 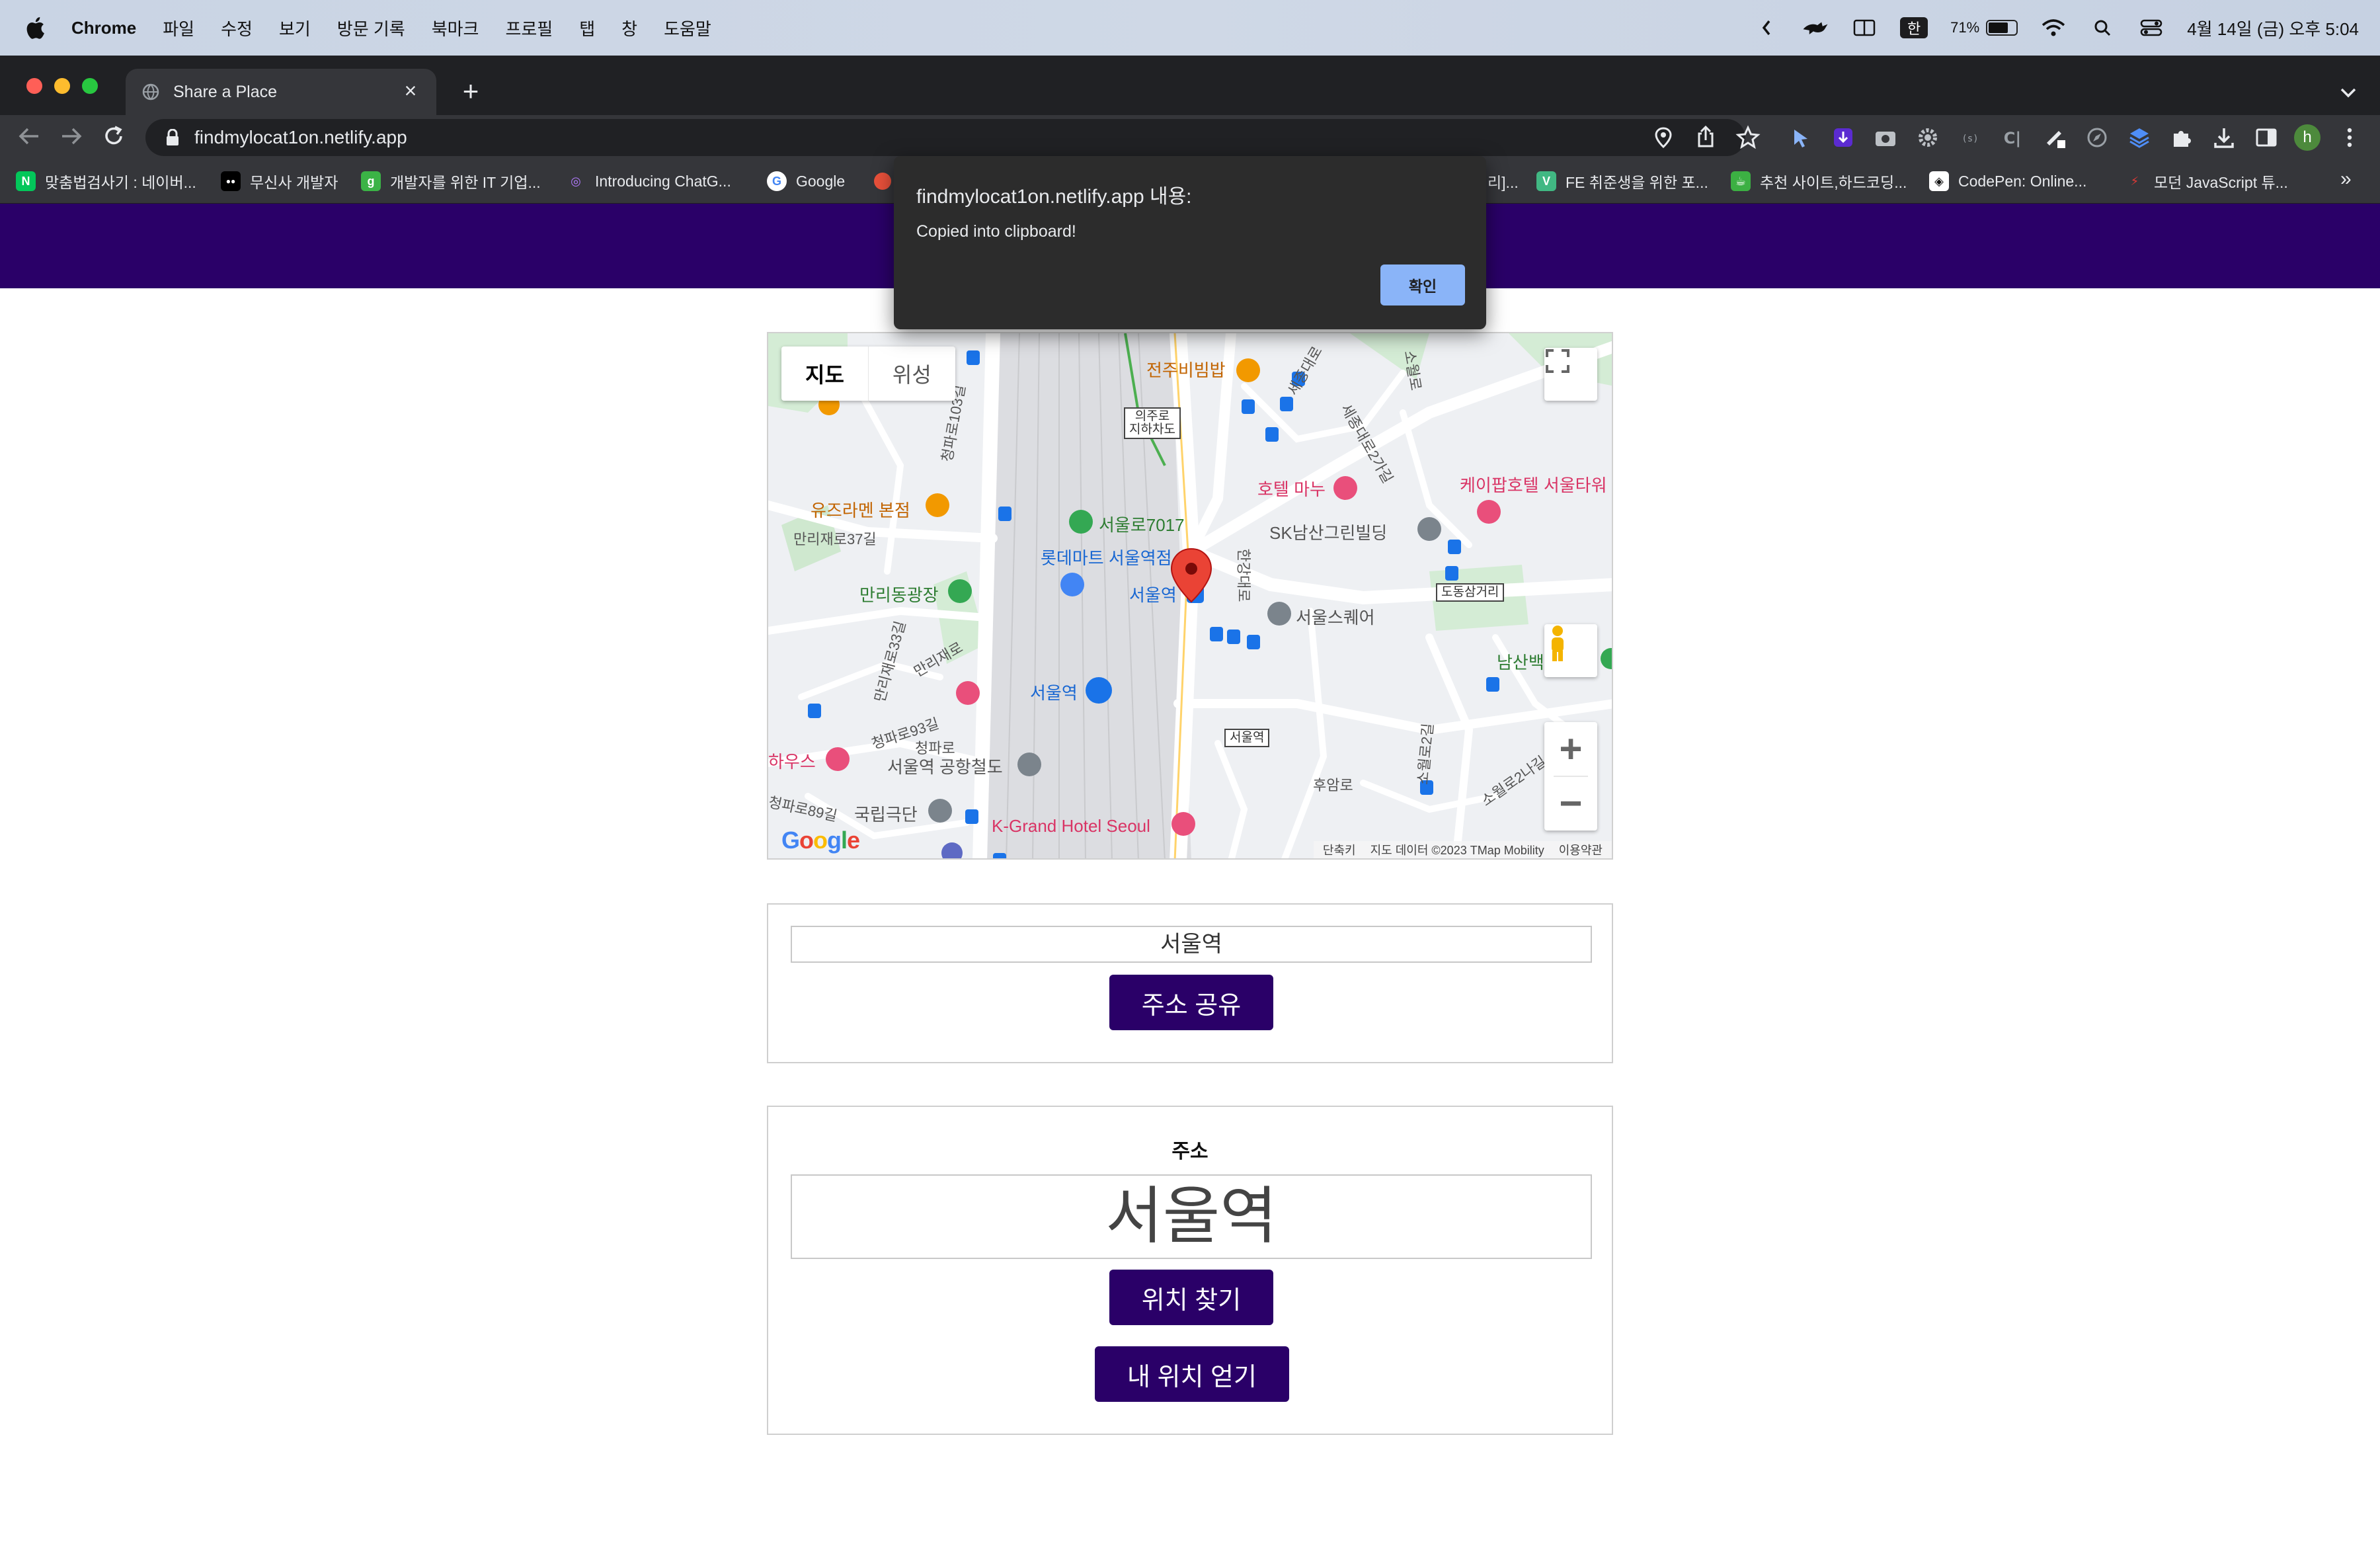 I want to click on chevron-left-icon, so click(x=1766, y=28).